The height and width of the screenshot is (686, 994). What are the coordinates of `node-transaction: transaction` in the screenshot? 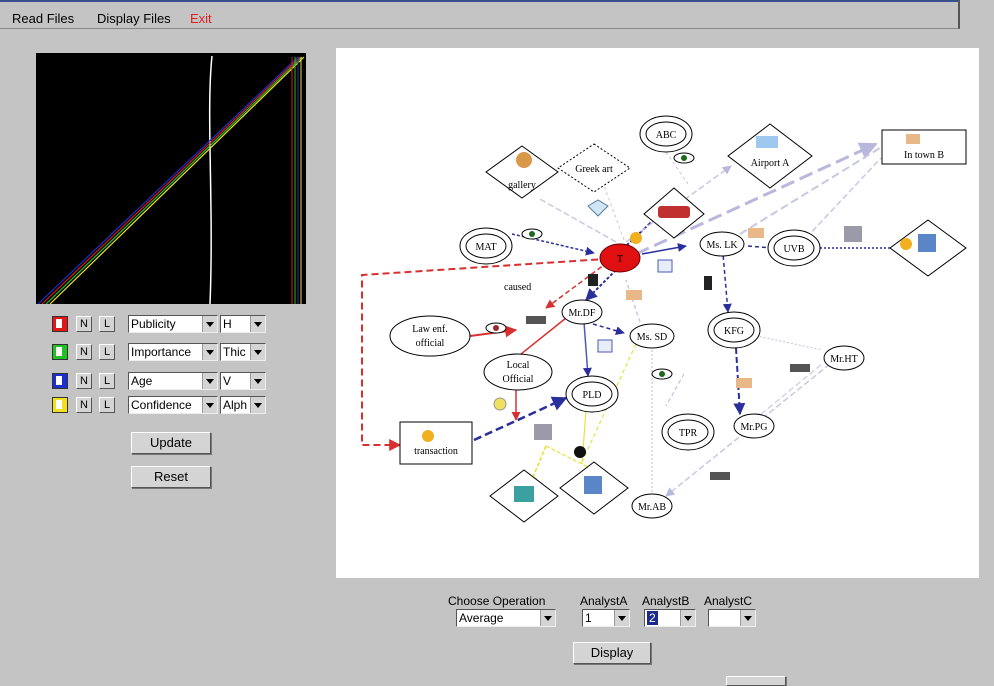 It's located at (436, 443).